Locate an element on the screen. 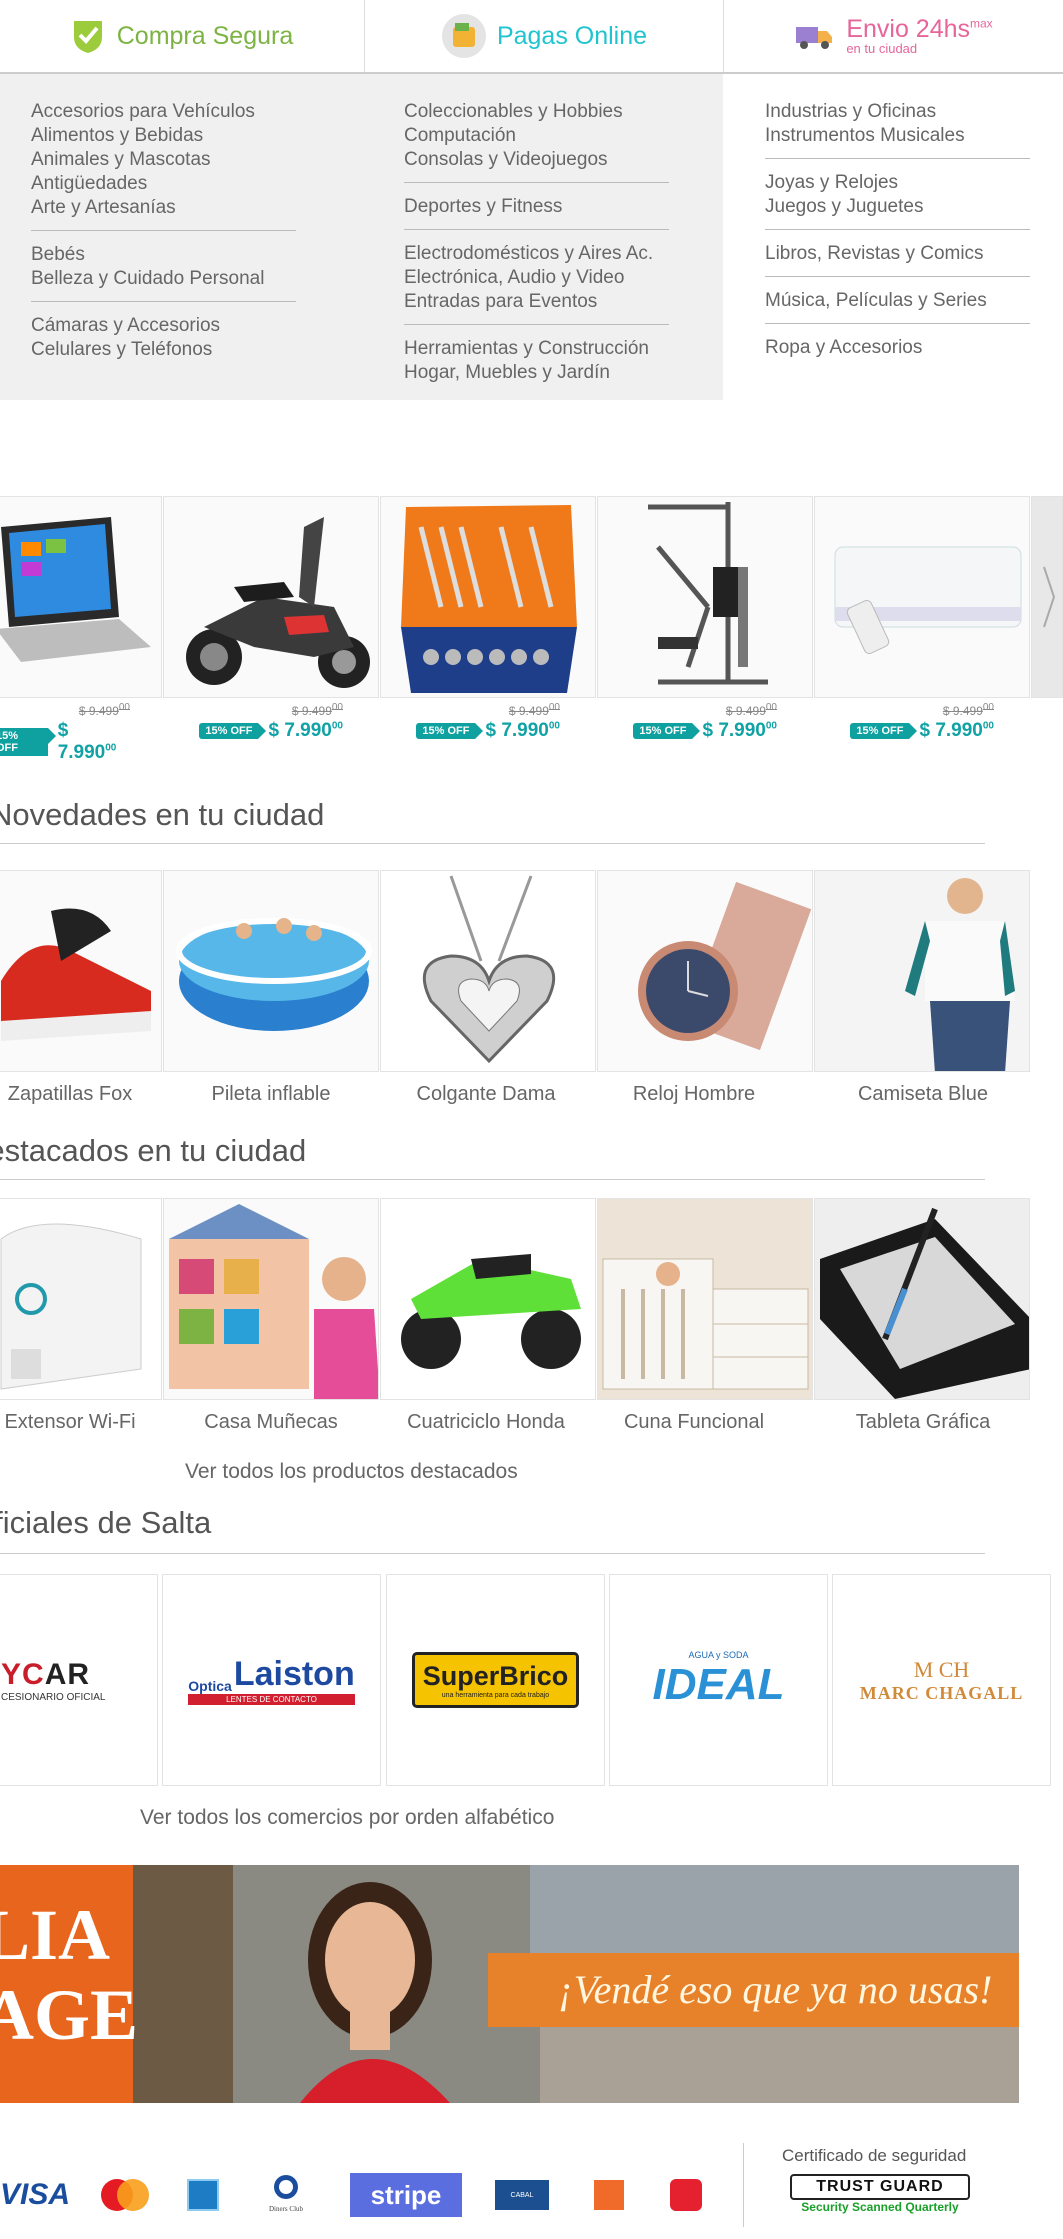 This screenshot has width=1063, height=2239. category-link: Industrias y Oficinas is located at coordinates (897, 112).